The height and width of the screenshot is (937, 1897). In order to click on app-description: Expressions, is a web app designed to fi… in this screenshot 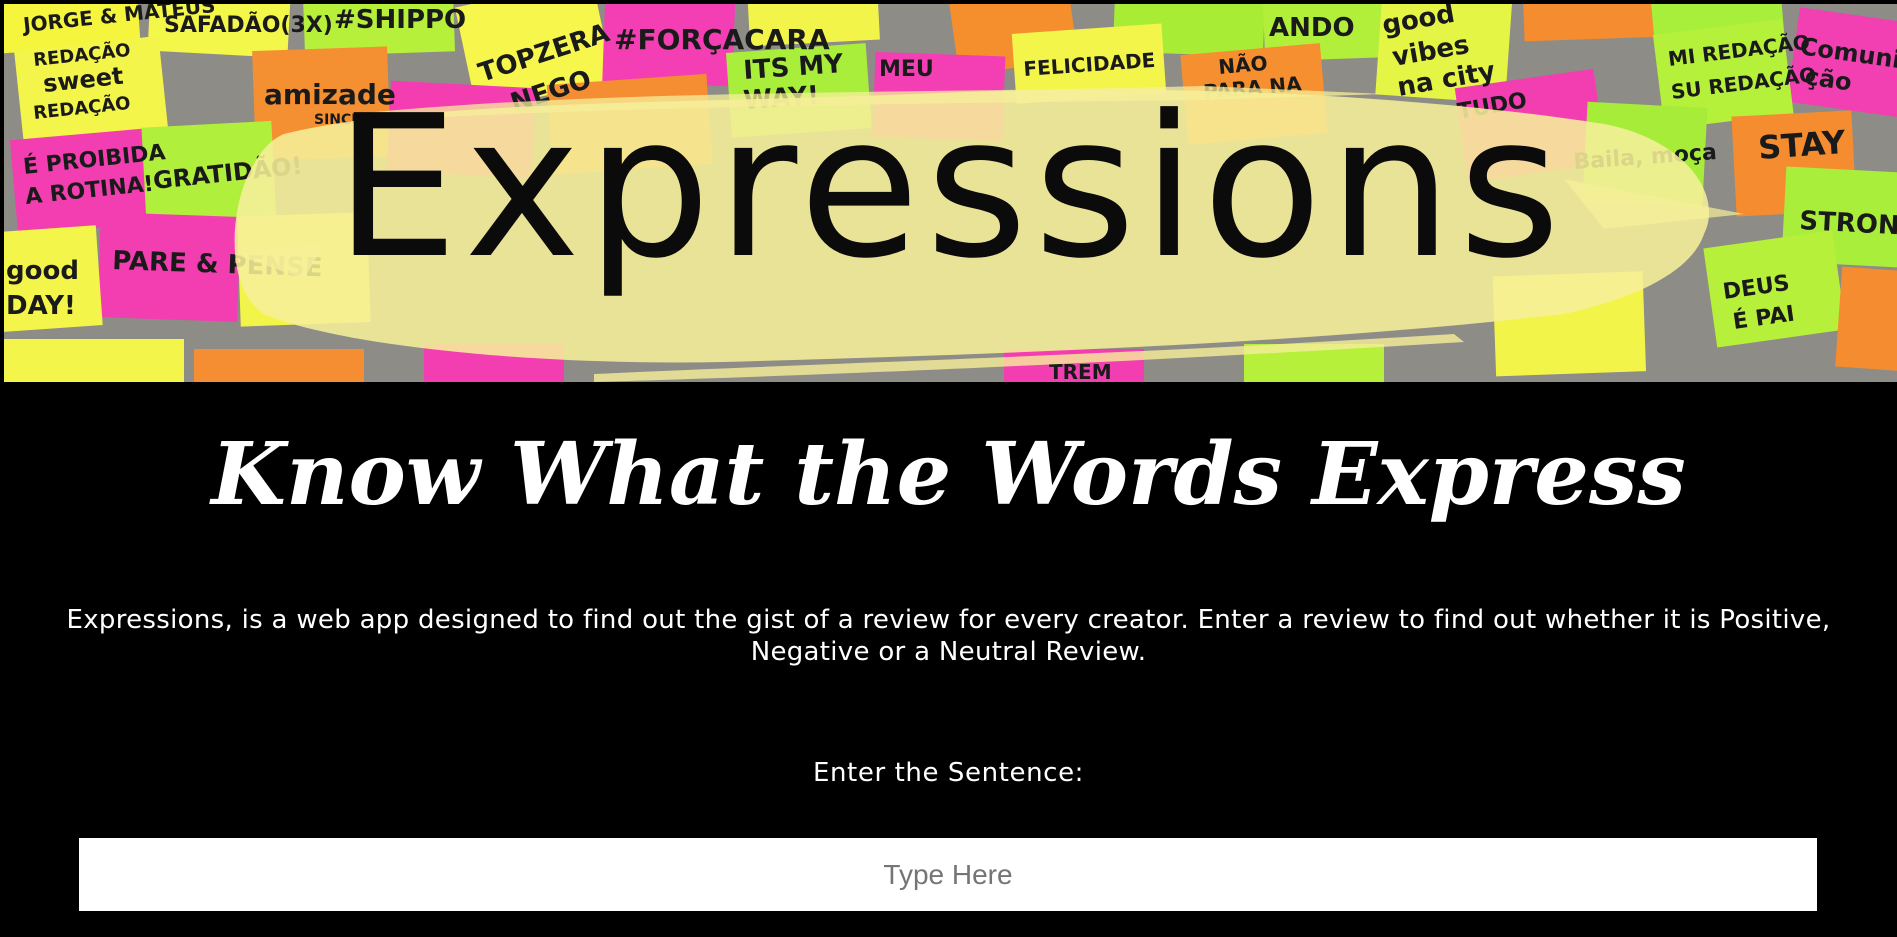, I will do `click(948, 636)`.